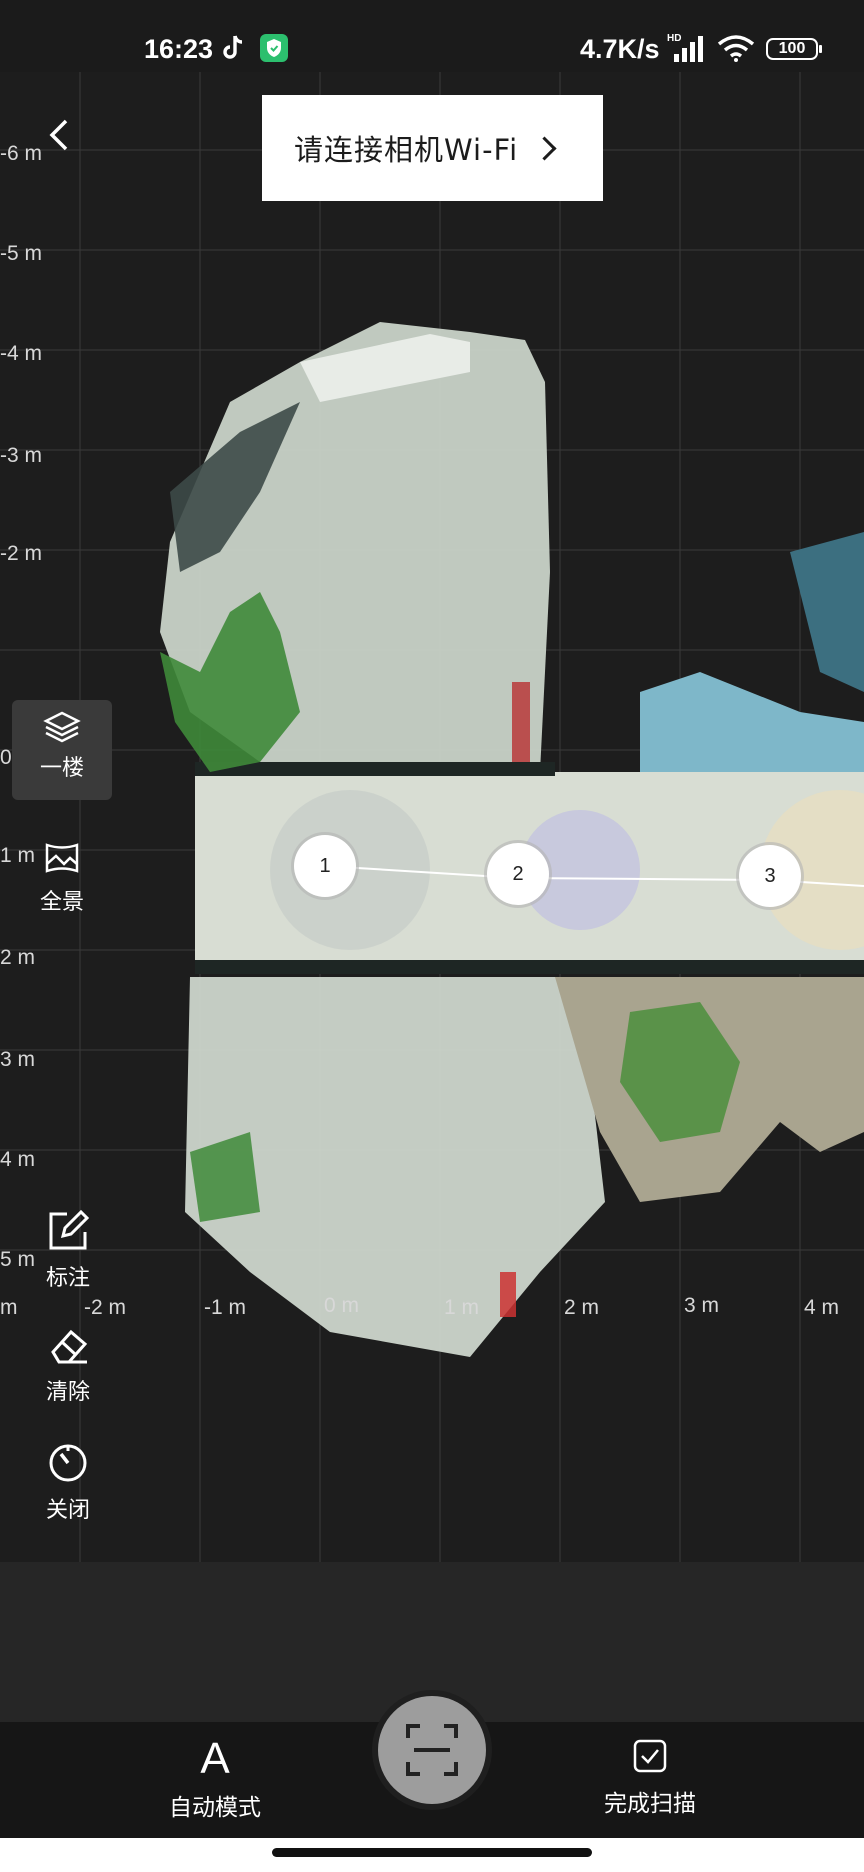  What do you see at coordinates (406, 150) in the screenshot?
I see `wifi-banner-text: 请连接相机Wi-Fi` at bounding box center [406, 150].